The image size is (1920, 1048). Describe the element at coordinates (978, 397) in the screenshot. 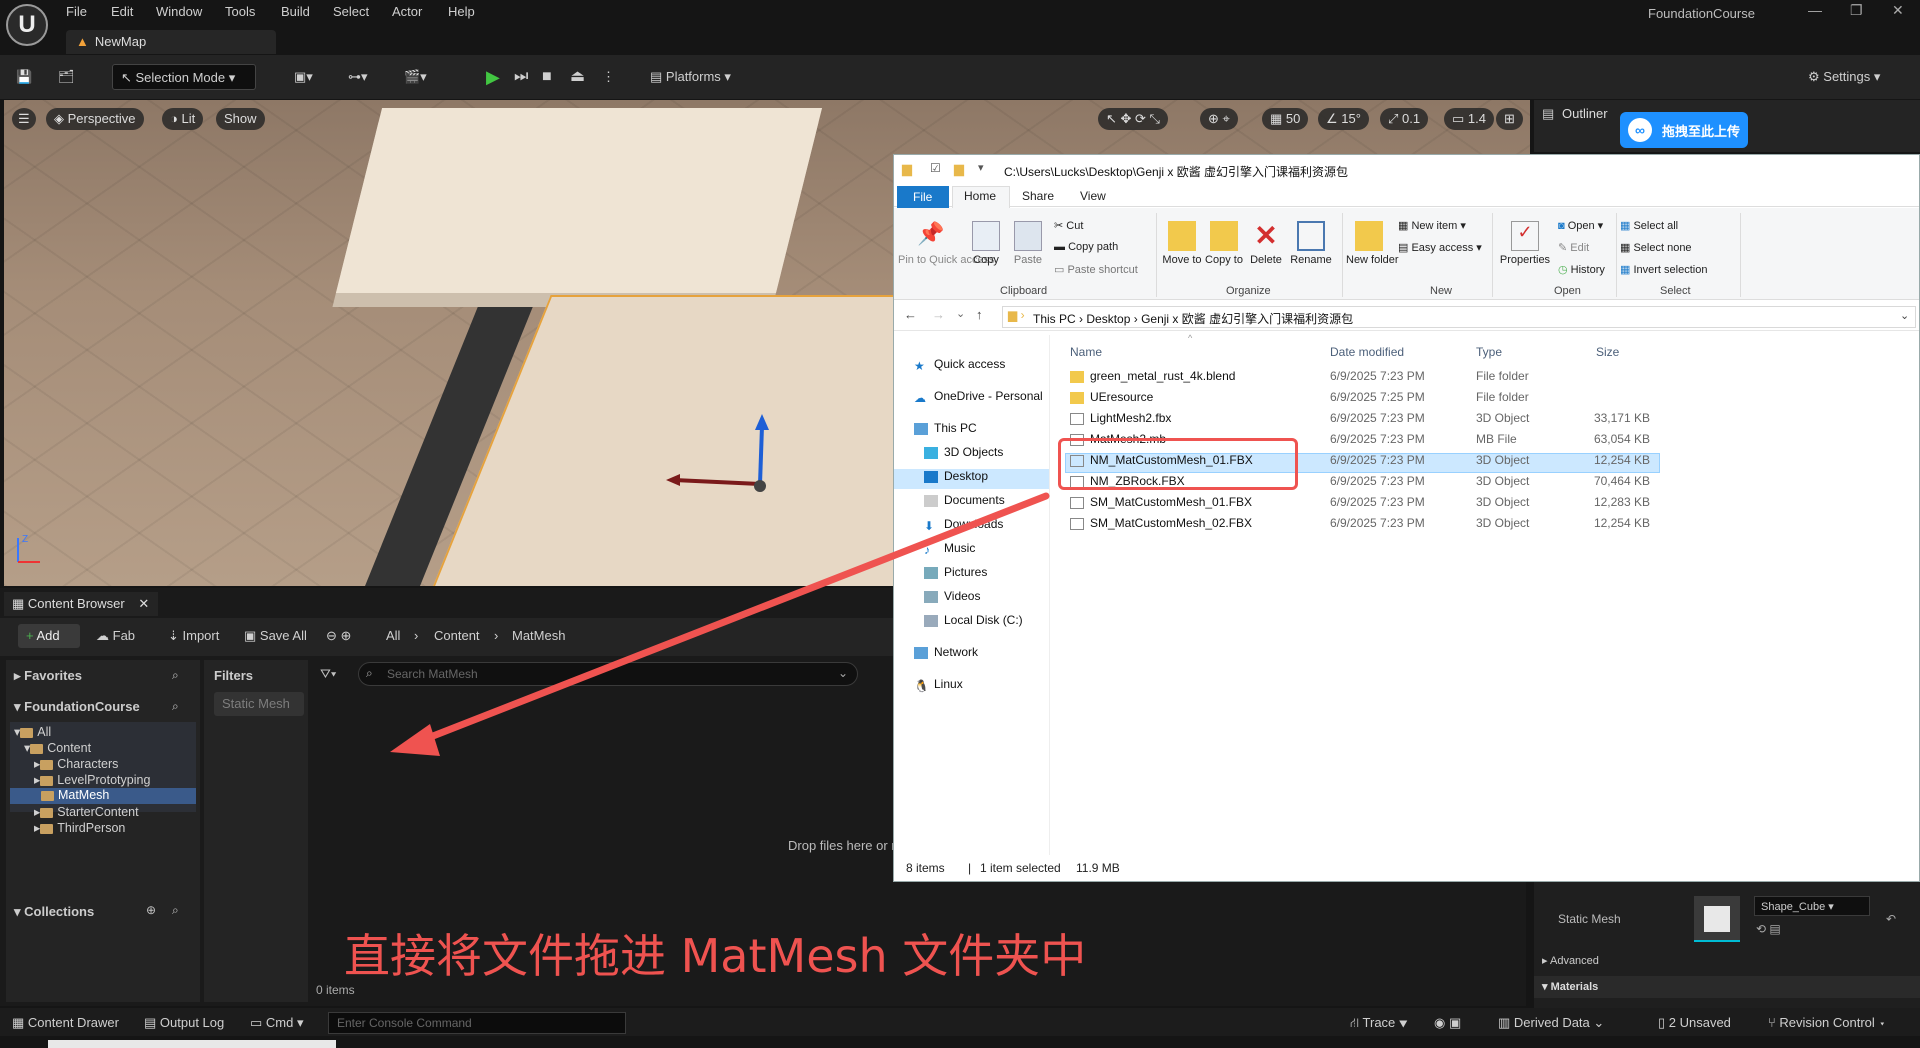

I see `nav-onedrive: ☁ OneDrive - Personal` at that location.